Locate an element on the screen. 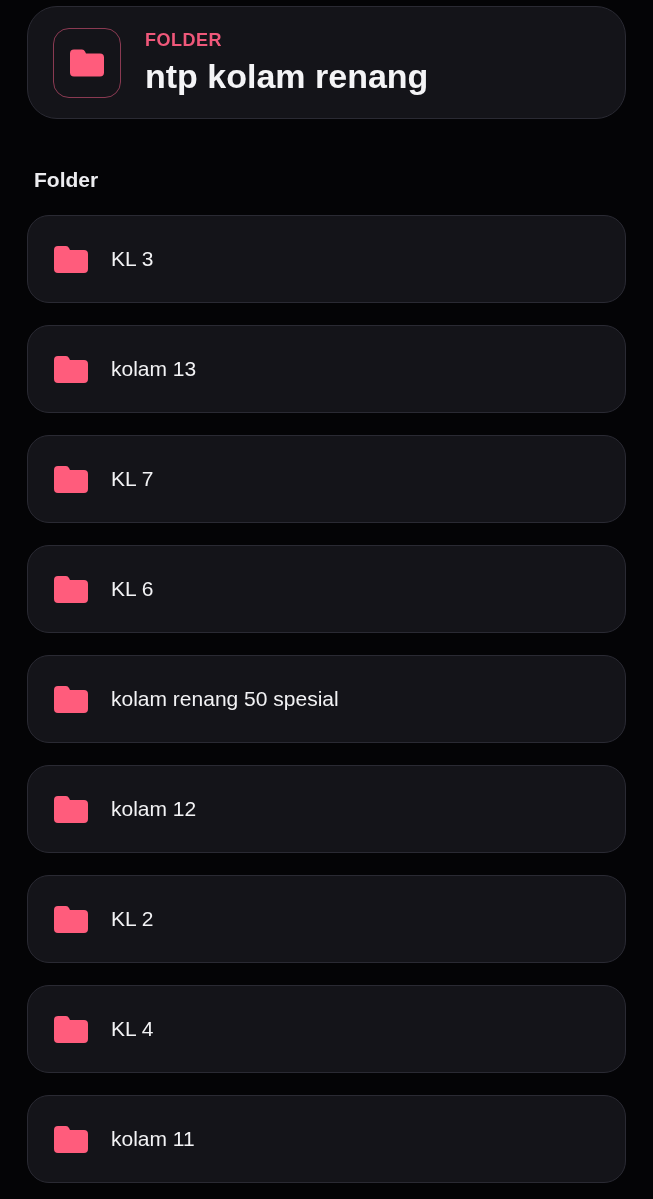 This screenshot has height=1199, width=653. section-title: Folder is located at coordinates (67, 180).